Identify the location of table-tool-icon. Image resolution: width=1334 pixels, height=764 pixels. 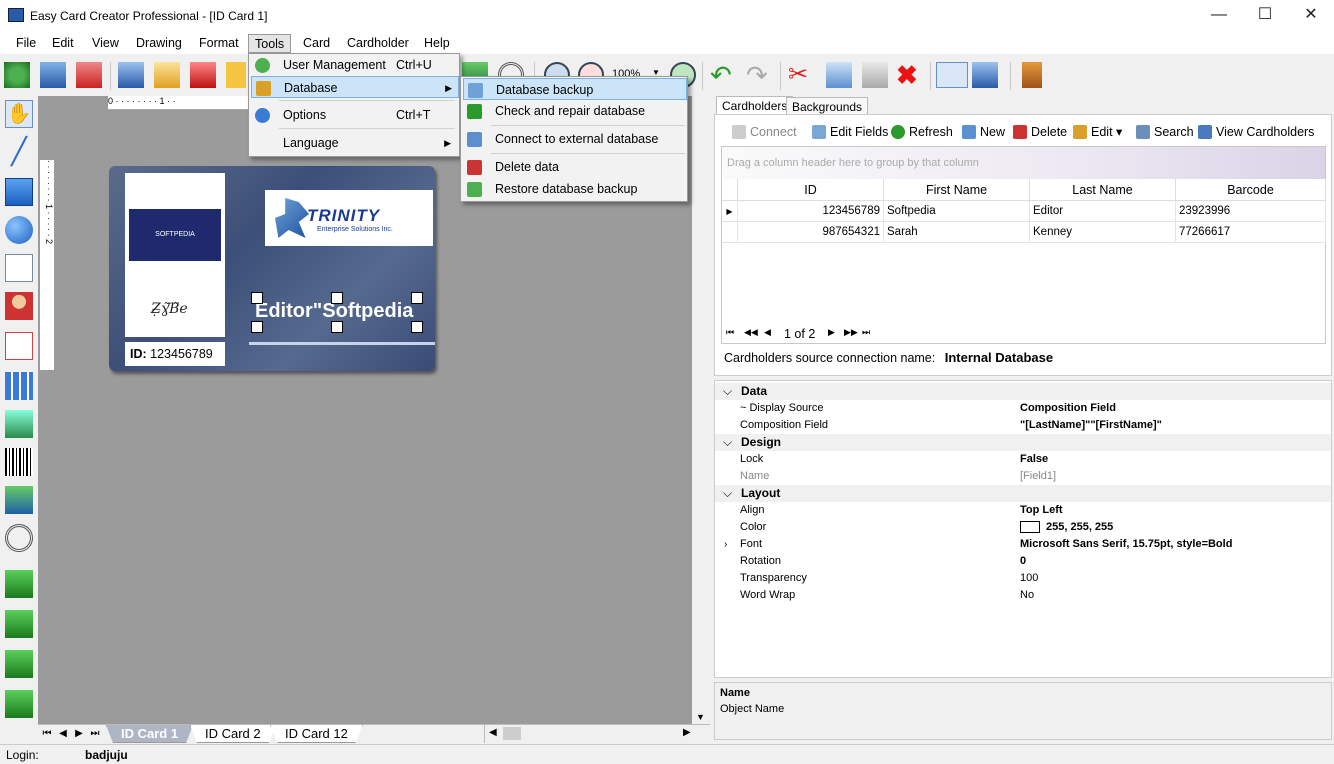
(19, 386).